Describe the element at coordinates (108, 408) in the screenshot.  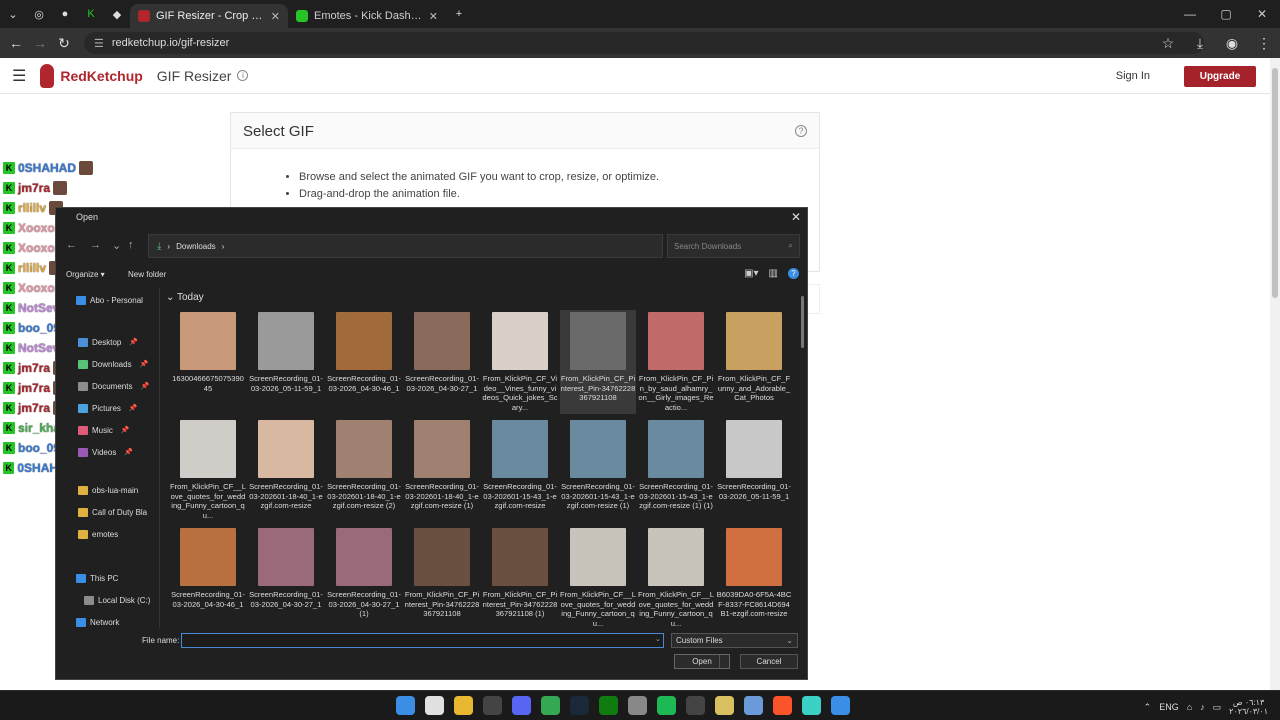
I see `sidebar-item: Pictures 📌` at that location.